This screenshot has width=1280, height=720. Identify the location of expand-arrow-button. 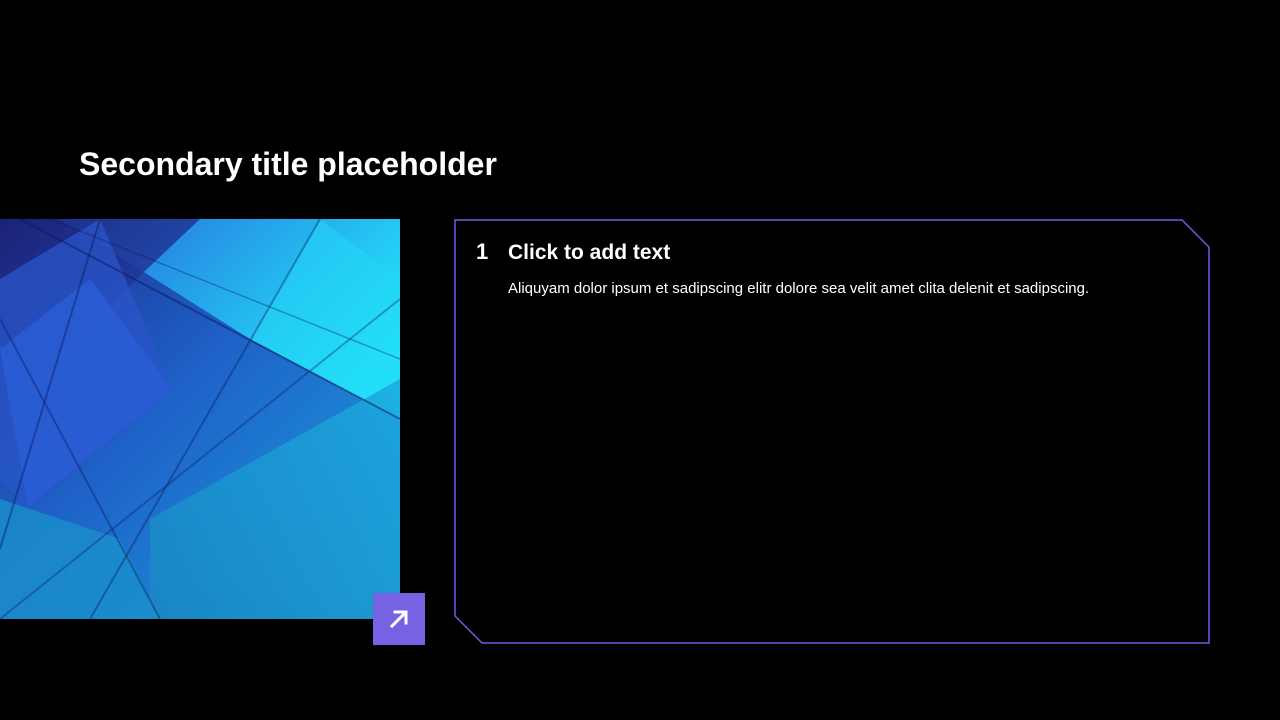
(399, 619).